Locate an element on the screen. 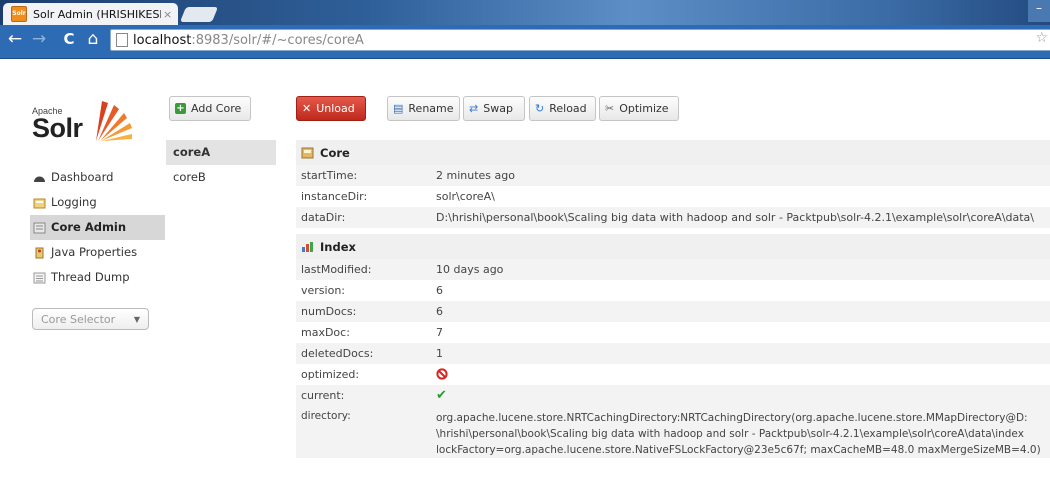  swap-icon: ⇄ is located at coordinates (474, 108).